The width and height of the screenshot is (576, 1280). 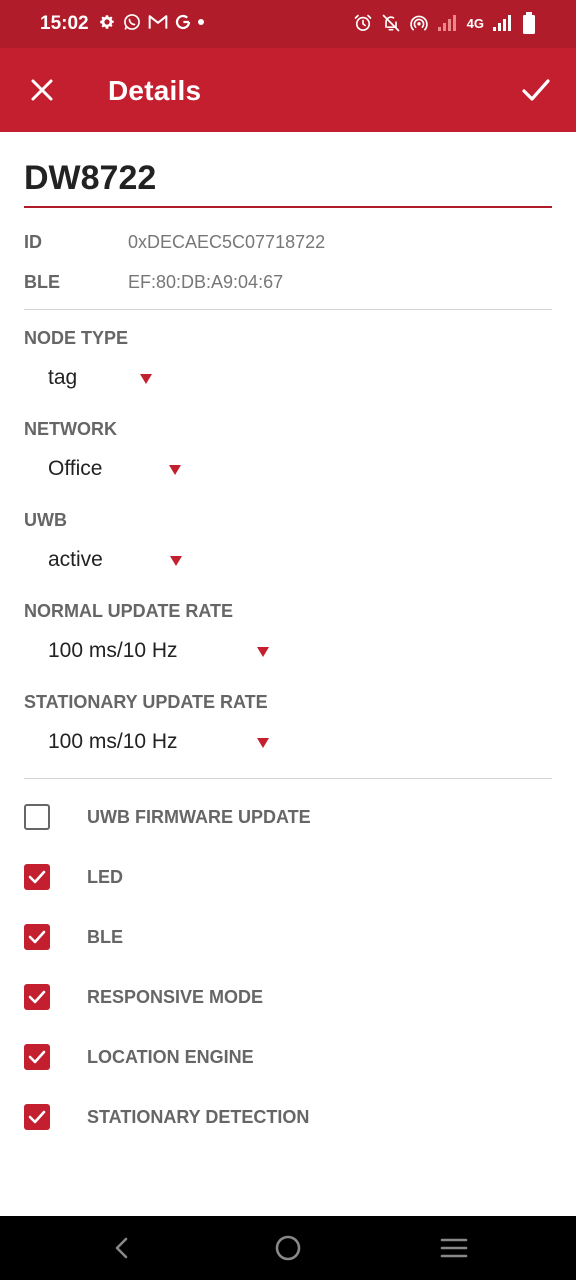 What do you see at coordinates (113, 650) in the screenshot?
I see `normal-update-rate-value: 100 ms/10 Hz` at bounding box center [113, 650].